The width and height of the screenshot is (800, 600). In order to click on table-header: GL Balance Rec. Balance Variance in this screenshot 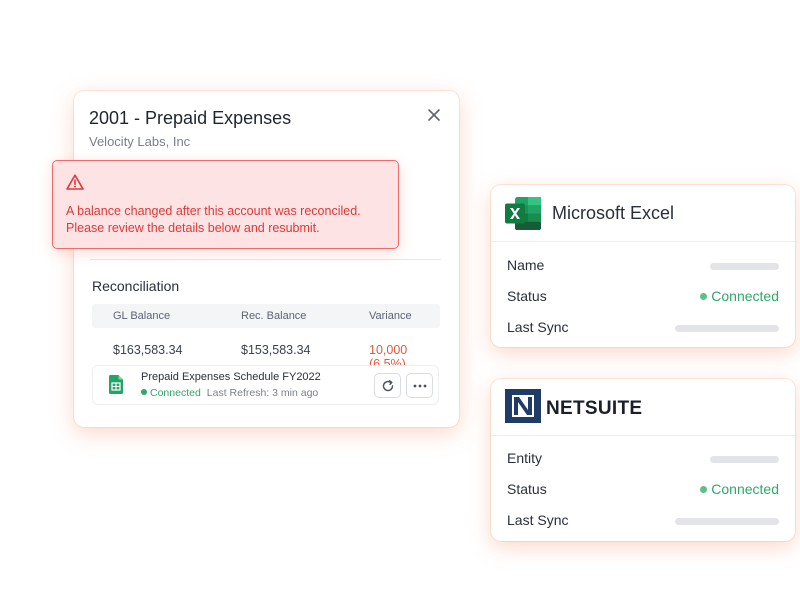, I will do `click(266, 316)`.